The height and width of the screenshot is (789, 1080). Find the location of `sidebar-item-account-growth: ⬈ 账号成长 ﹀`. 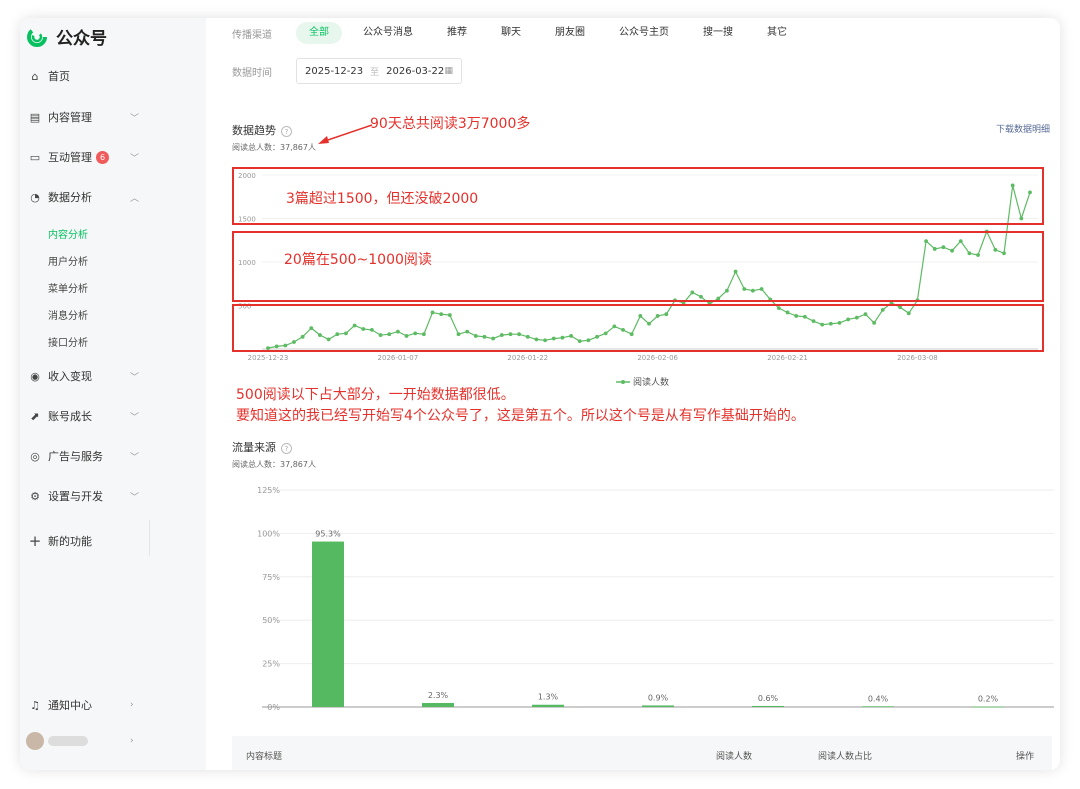

sidebar-item-account-growth: ⬈ 账号成长 ﹀ is located at coordinates (113, 416).